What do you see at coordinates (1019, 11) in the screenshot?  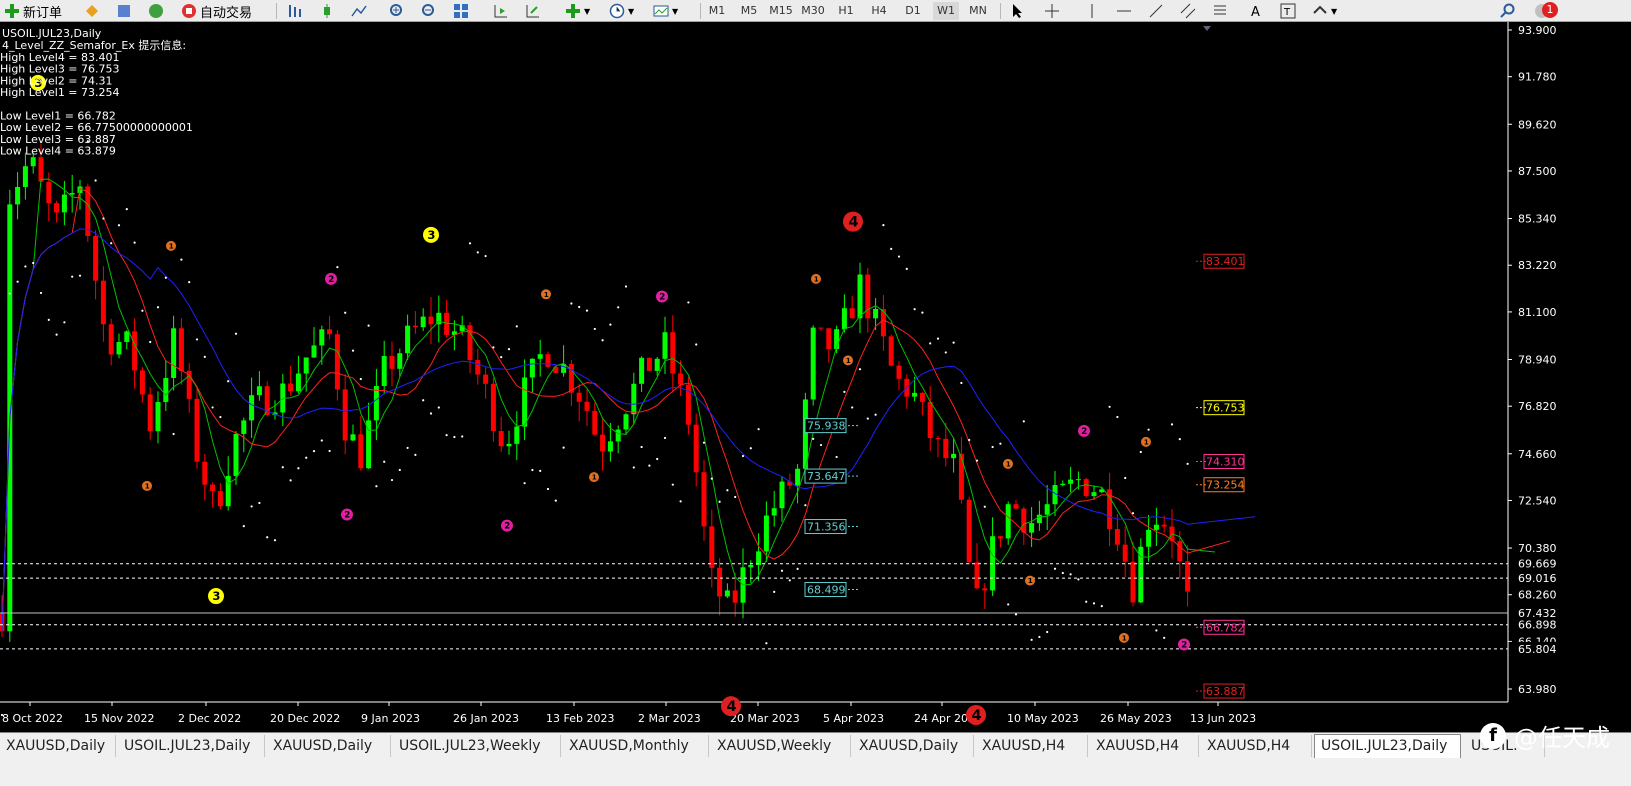 I see `cursor-tool` at bounding box center [1019, 11].